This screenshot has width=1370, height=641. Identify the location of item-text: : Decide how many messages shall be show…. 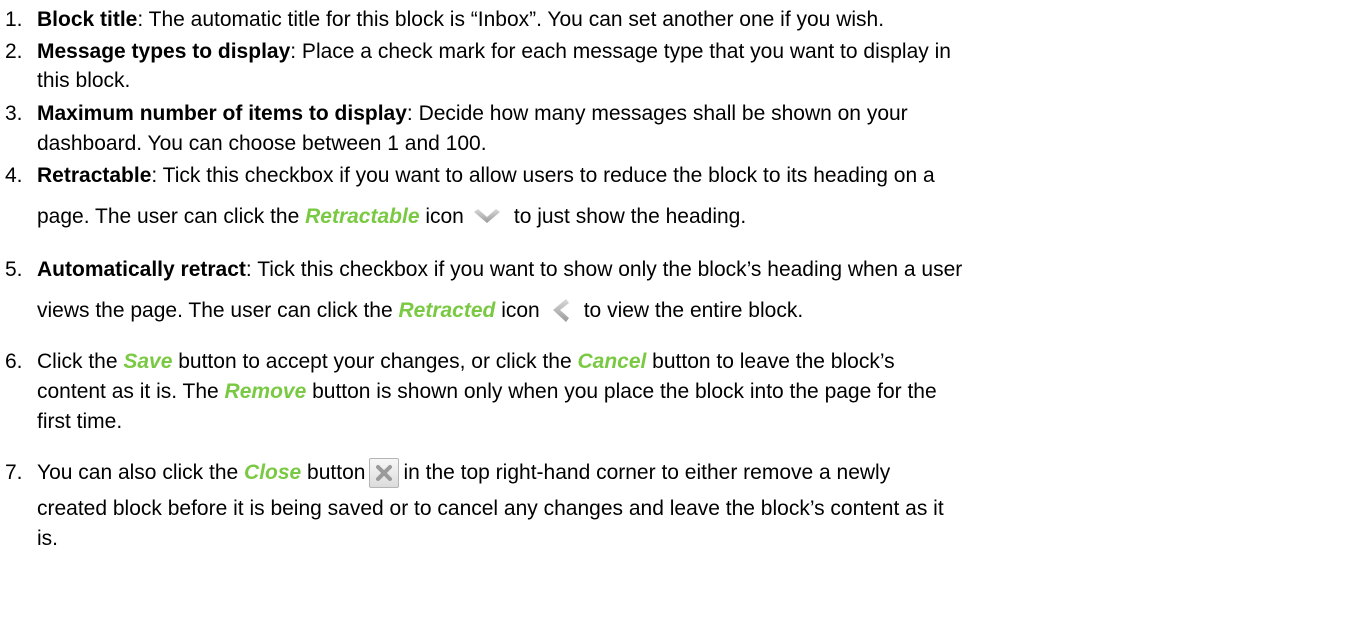
(657, 113).